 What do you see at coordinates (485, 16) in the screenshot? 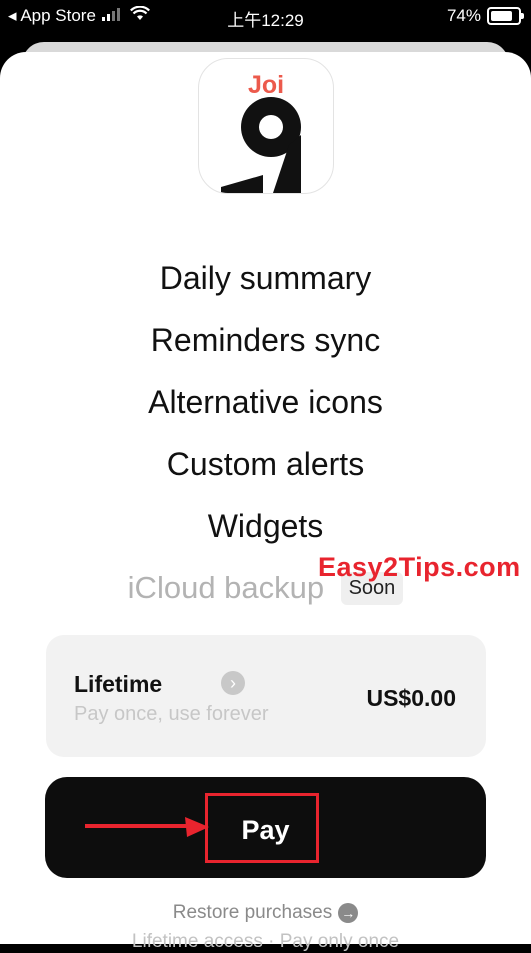
I see `status-right: 74%` at bounding box center [485, 16].